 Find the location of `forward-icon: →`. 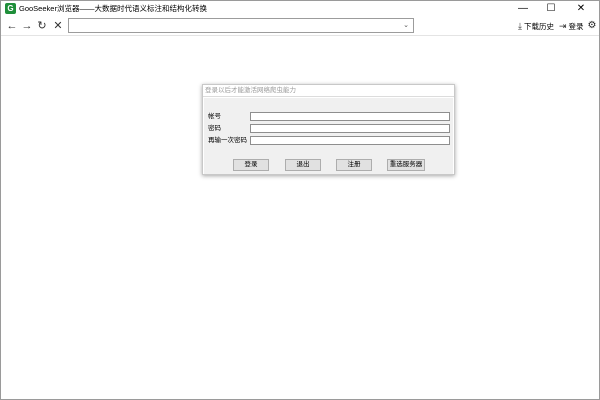

forward-icon: → is located at coordinates (27, 26).